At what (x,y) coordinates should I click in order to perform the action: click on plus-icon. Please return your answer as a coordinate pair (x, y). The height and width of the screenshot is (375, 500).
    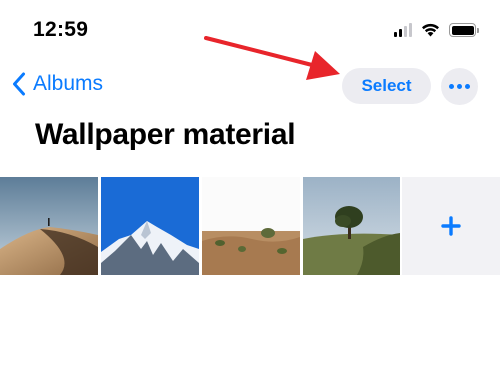
    Looking at the image, I should click on (451, 226).